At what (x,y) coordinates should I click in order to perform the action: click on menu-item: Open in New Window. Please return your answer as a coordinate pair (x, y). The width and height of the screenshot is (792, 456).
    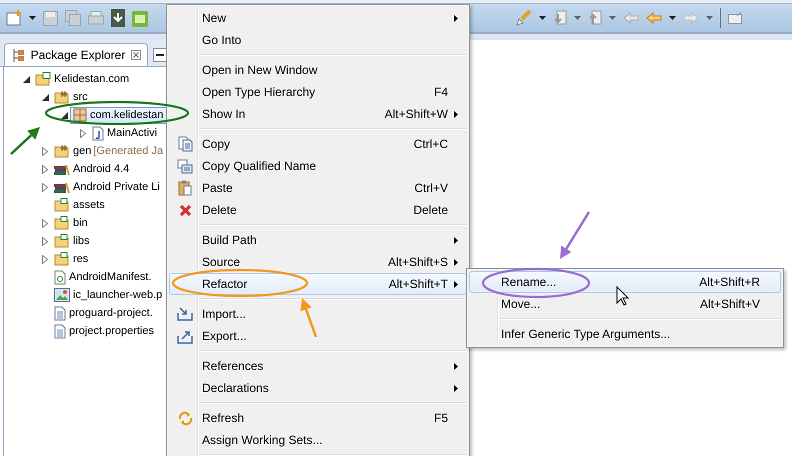
    Looking at the image, I should click on (318, 70).